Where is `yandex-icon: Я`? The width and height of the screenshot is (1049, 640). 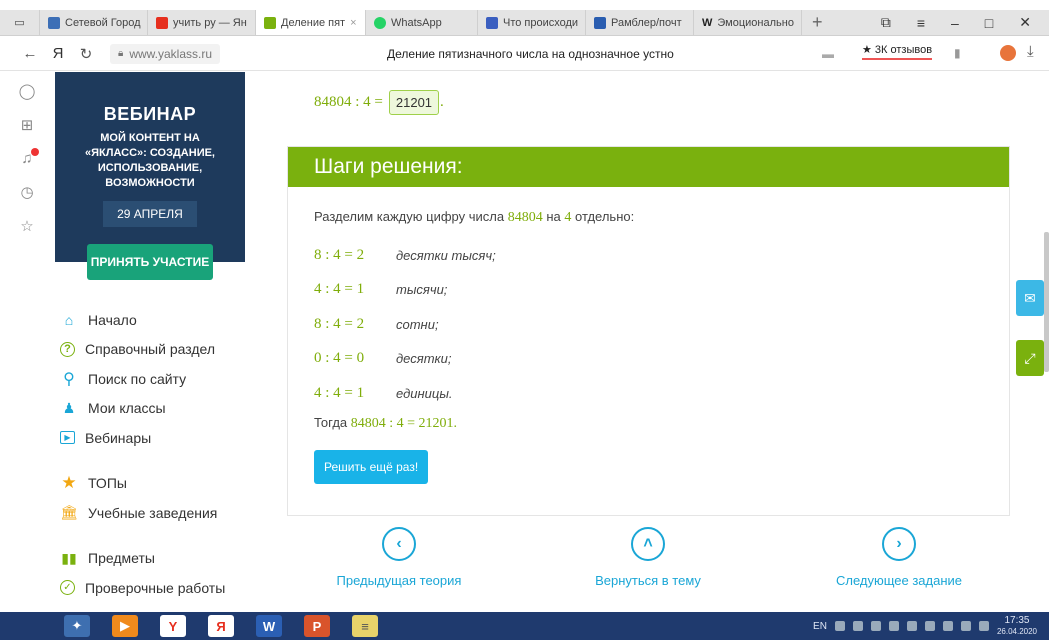
yandex-icon: Я is located at coordinates (221, 626).